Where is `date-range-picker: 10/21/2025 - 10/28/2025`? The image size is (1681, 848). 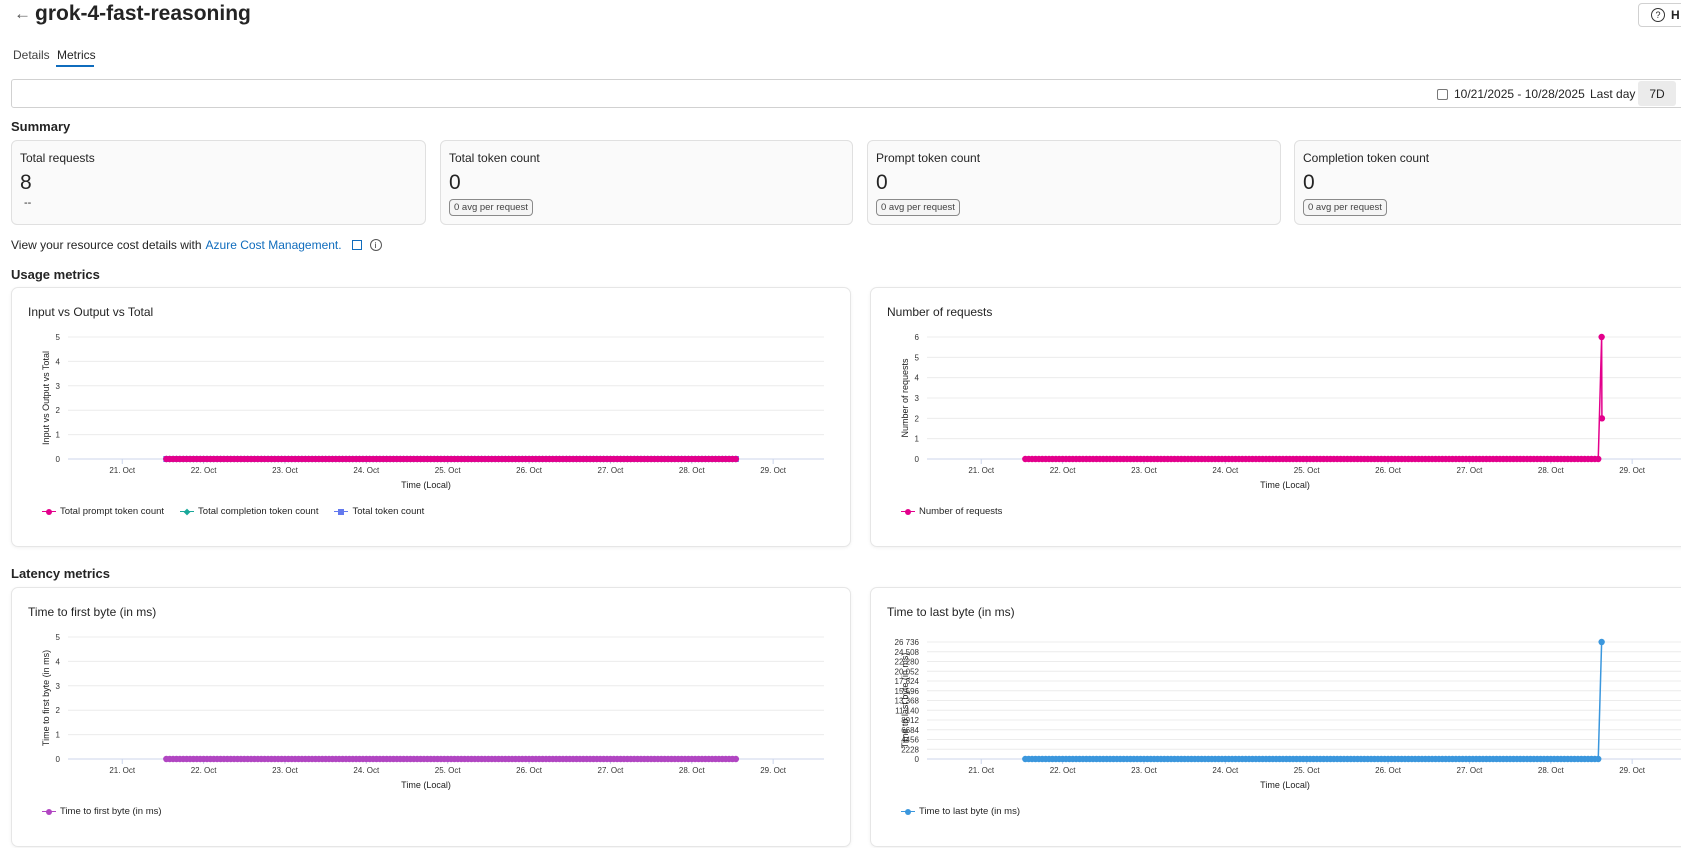
date-range-picker: 10/21/2025 - 10/28/2025 is located at coordinates (1511, 94).